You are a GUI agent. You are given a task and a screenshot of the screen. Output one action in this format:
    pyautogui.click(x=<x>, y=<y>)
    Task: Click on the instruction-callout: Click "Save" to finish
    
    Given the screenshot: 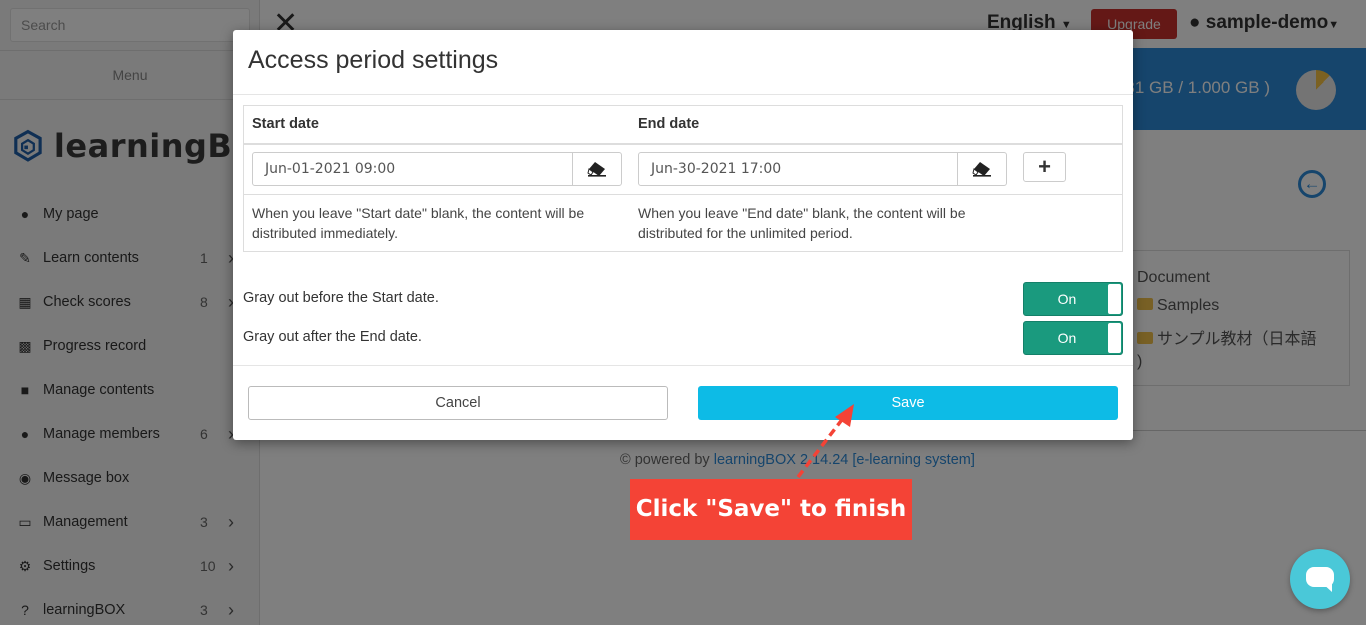 What is the action you would take?
    pyautogui.click(x=771, y=509)
    